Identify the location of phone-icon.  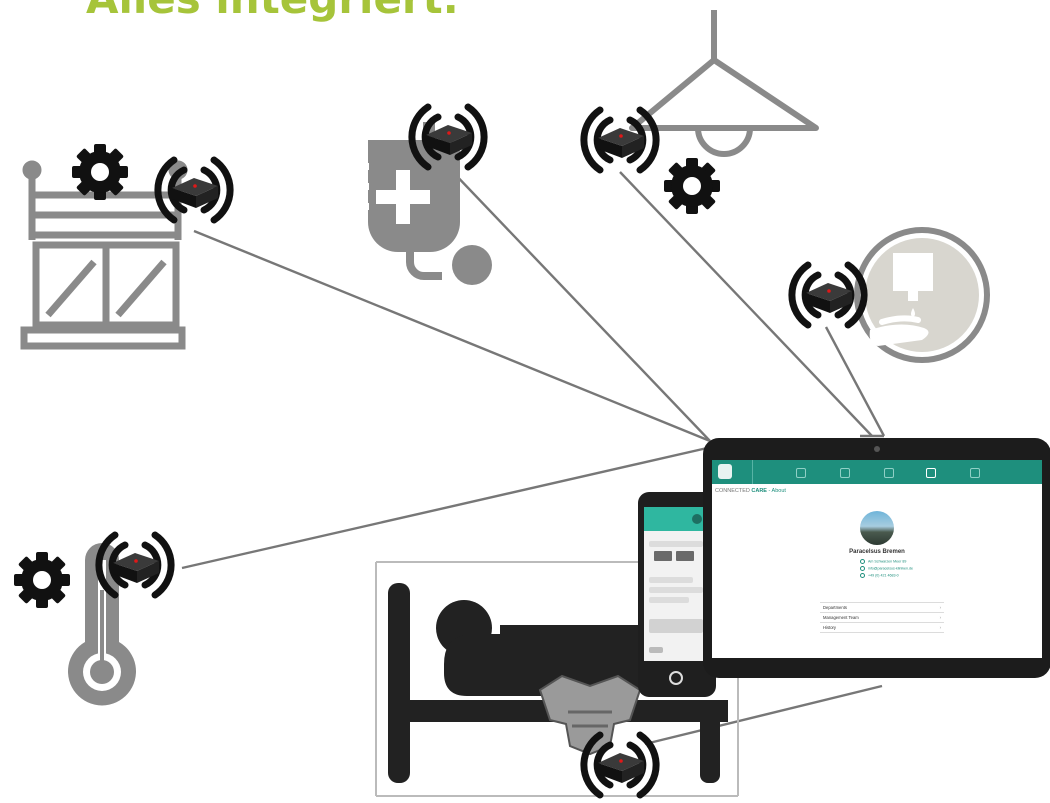
(862, 575).